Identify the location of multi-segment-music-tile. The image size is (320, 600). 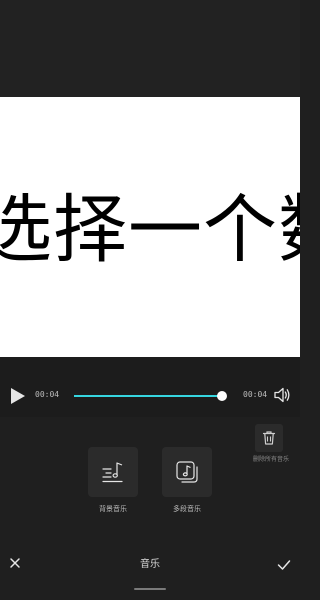
(187, 472).